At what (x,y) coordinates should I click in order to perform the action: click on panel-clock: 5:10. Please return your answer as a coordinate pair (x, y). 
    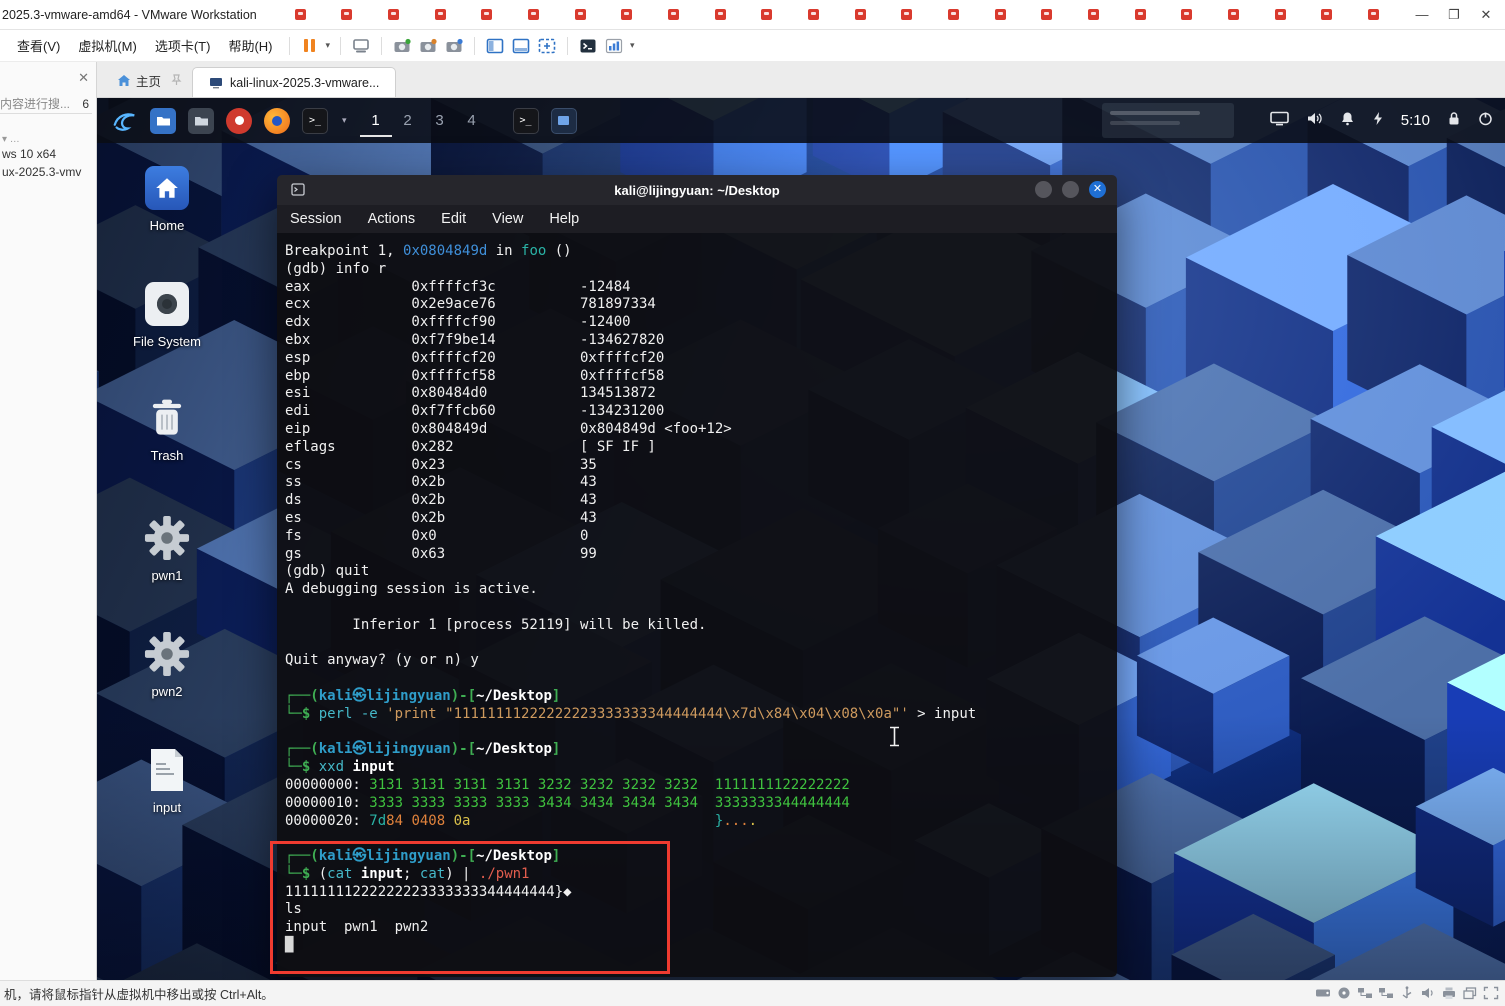
    Looking at the image, I should click on (1415, 120).